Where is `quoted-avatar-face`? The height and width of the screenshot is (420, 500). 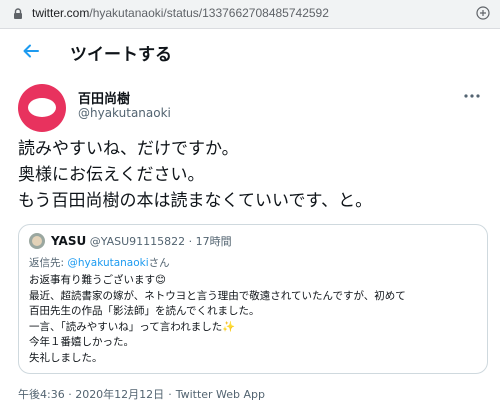
quoted-avatar-face is located at coordinates (37, 241).